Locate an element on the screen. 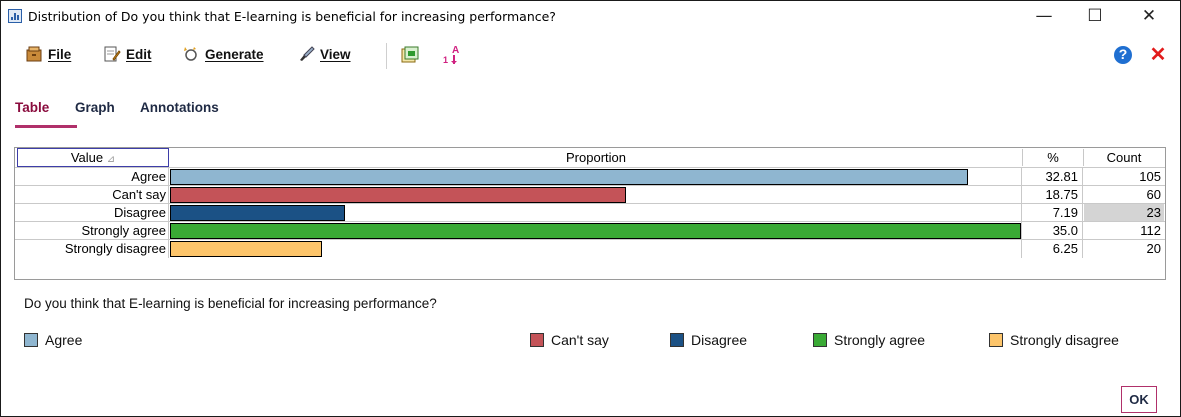 The image size is (1181, 417). count-cell: 105 is located at coordinates (1150, 176).